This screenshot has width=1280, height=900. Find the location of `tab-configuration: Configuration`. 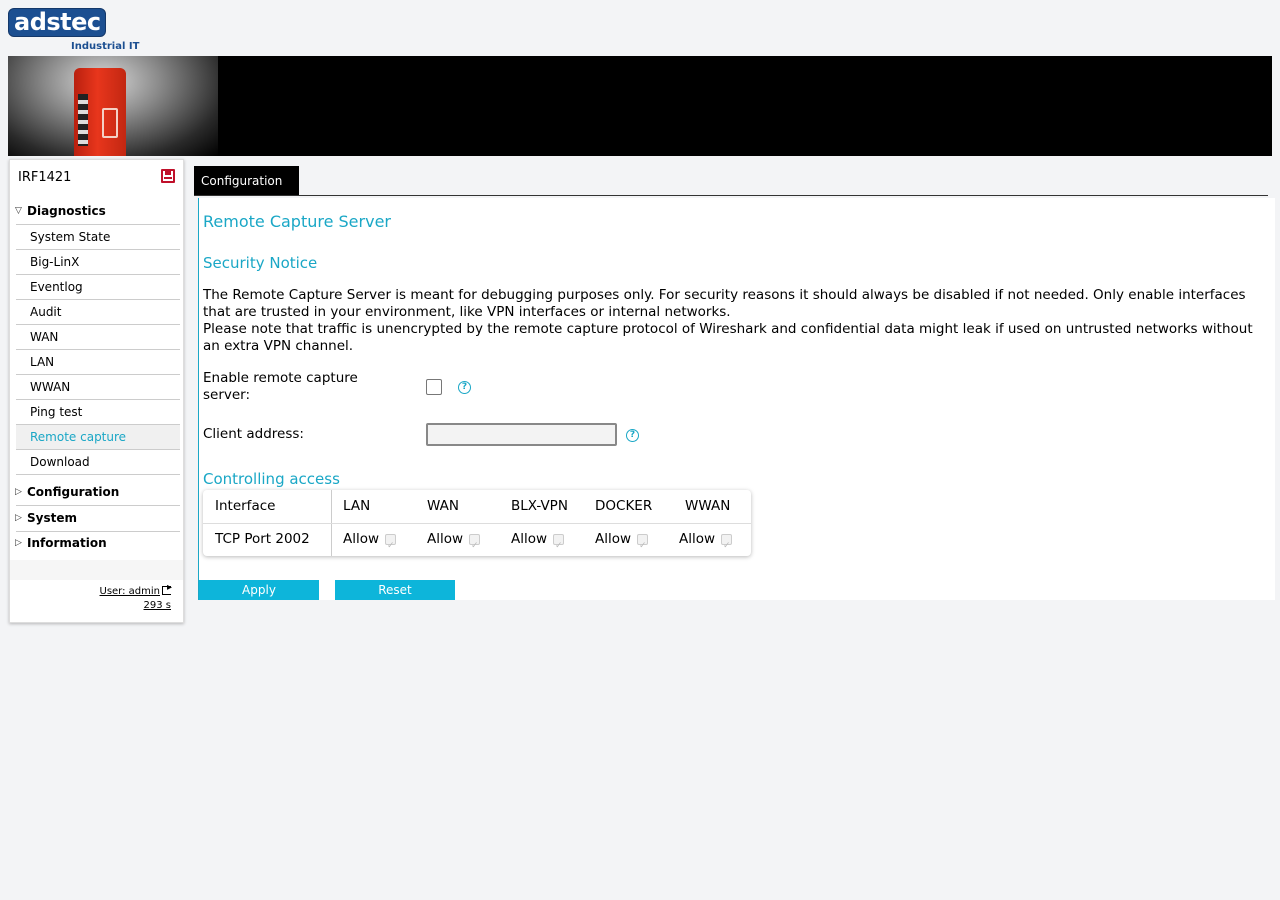

tab-configuration: Configuration is located at coordinates (246, 181).